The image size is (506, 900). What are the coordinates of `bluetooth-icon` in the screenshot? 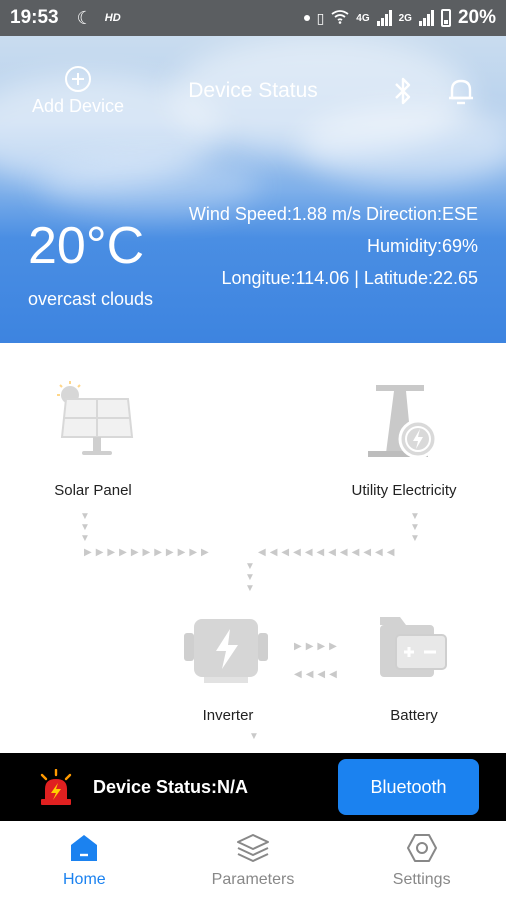 It's located at (403, 93).